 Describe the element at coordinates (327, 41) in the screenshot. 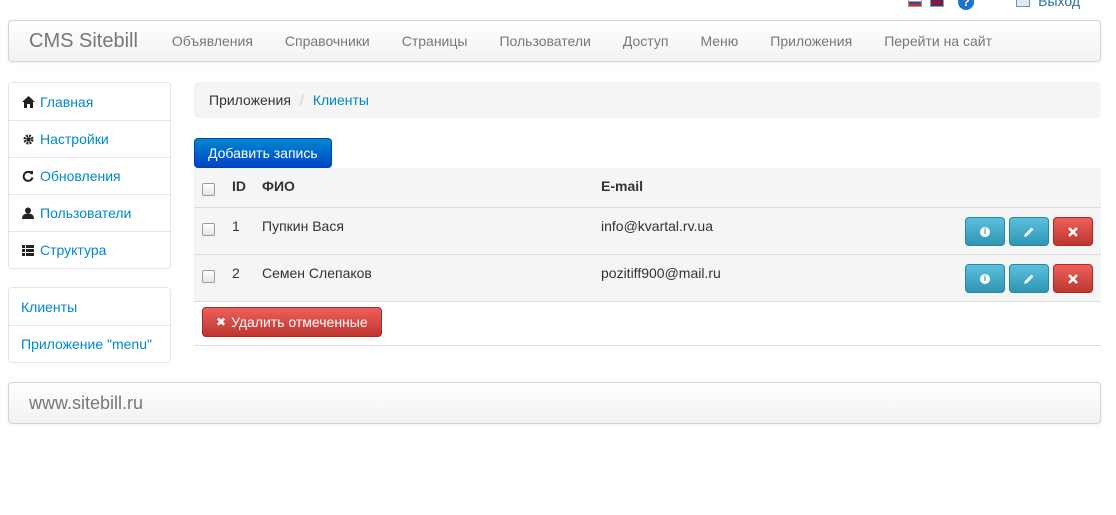

I see `nav-item-dictionaries: Справочники` at that location.